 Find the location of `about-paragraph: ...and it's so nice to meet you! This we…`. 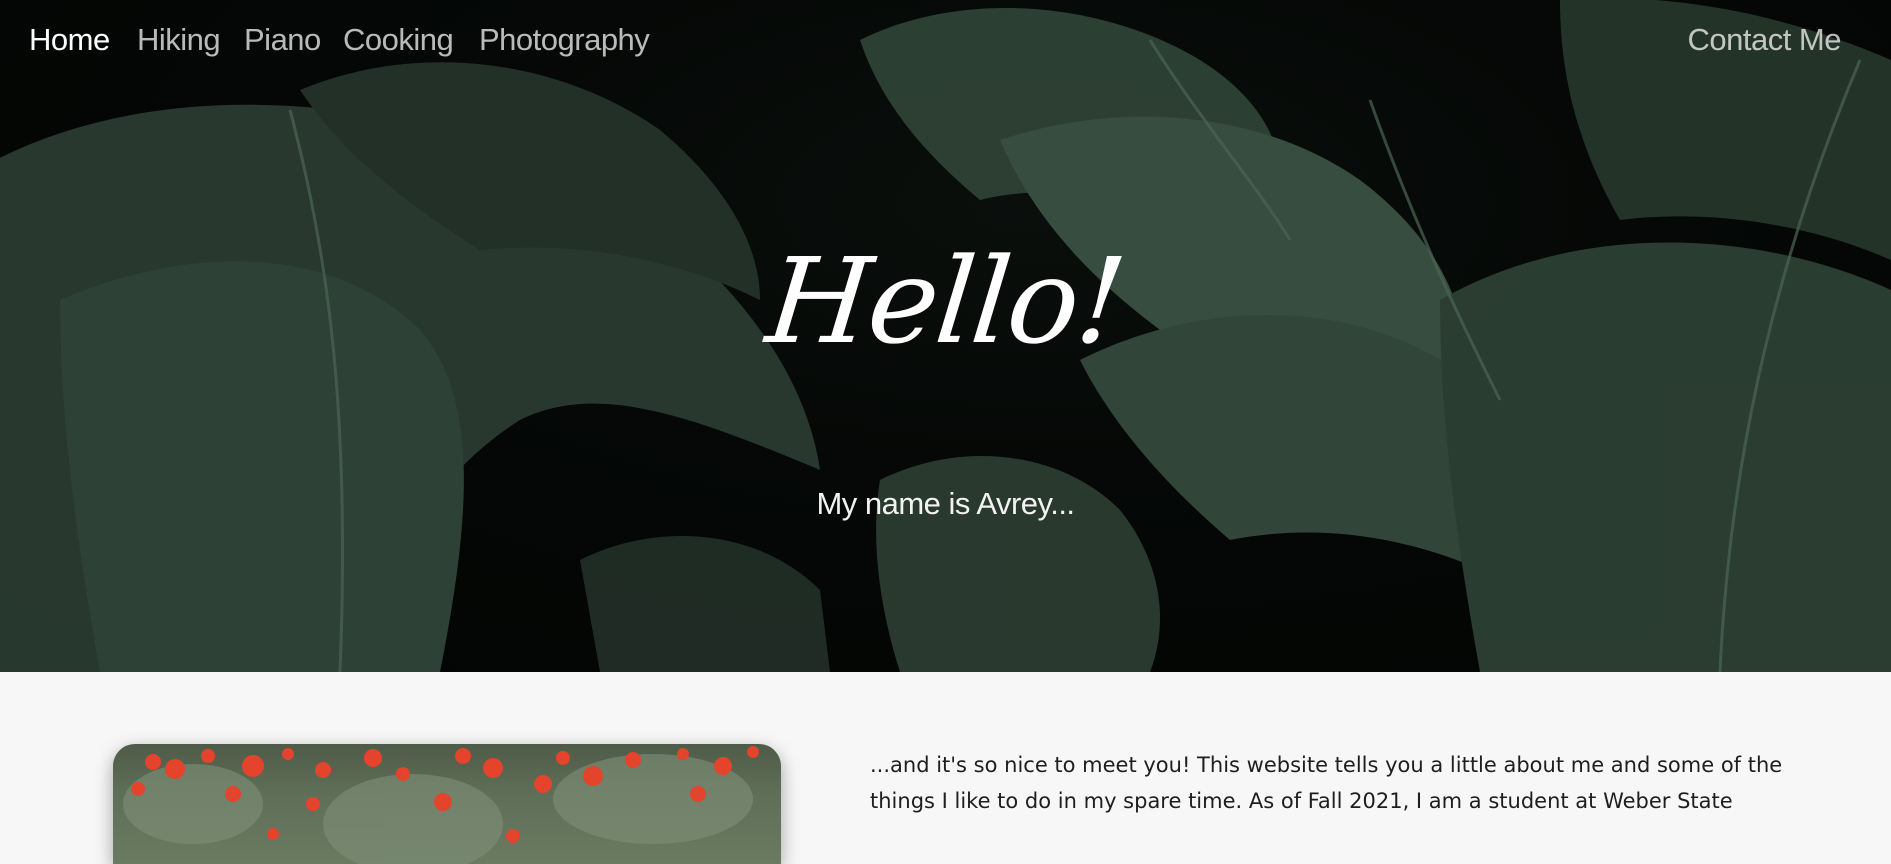

about-paragraph: ...and it's so nice to meet you! This we… is located at coordinates (1326, 783).